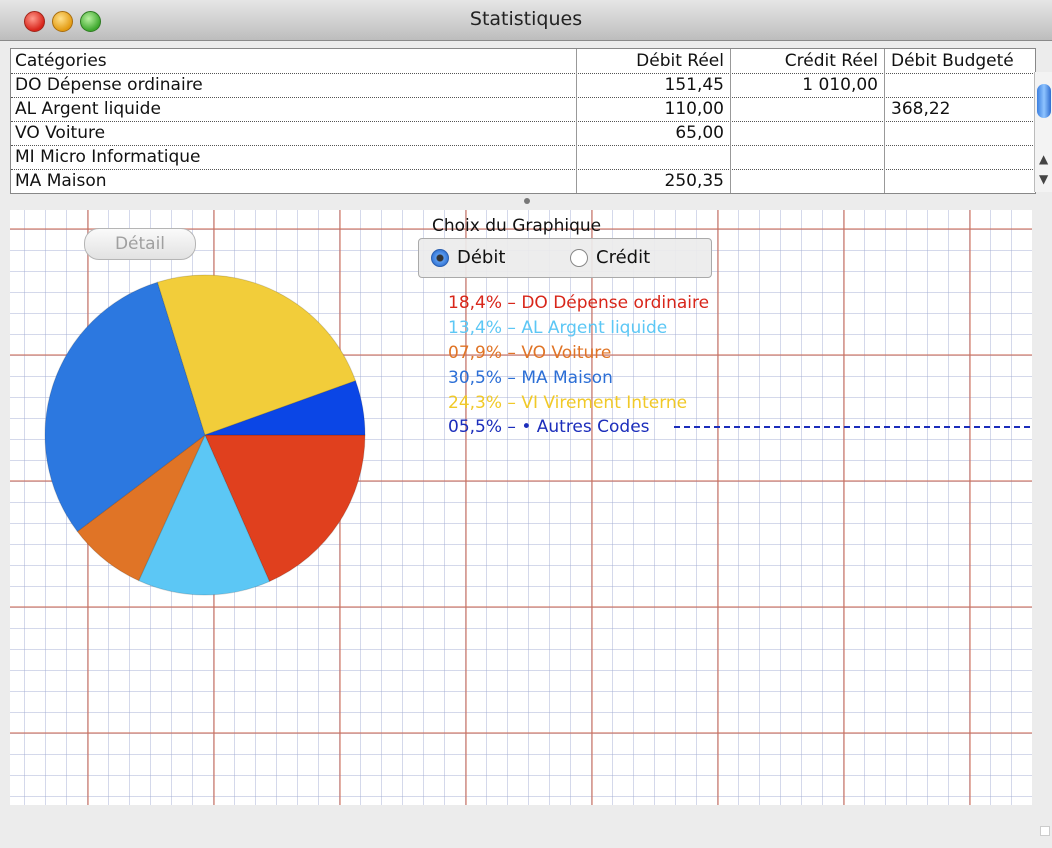  I want to click on radio-debit-label: Débit, so click(481, 257).